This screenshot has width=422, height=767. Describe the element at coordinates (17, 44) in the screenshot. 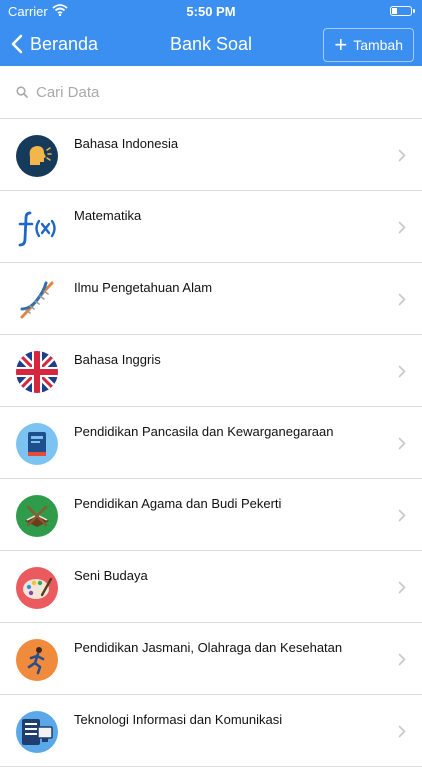

I see `chevron-left-icon` at that location.